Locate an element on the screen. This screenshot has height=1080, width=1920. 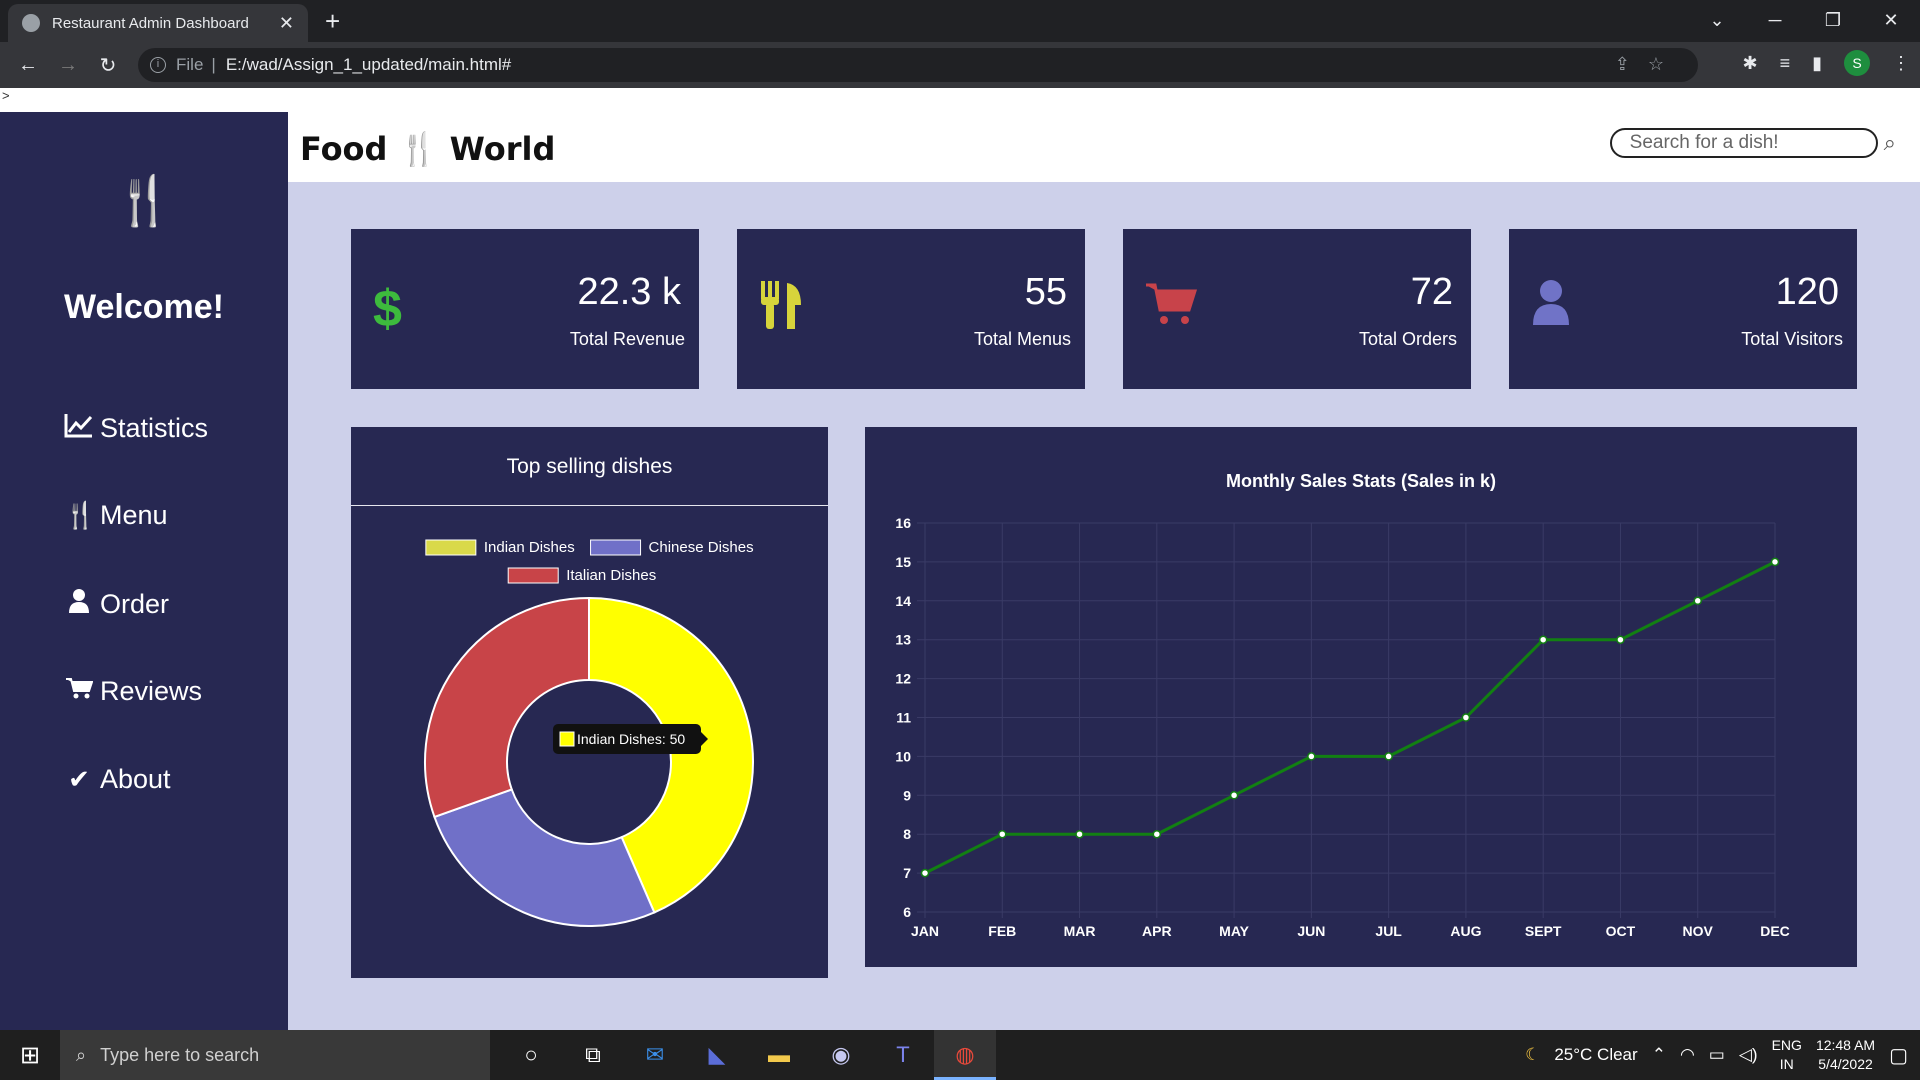
close-tab-icon: ✕ is located at coordinates (286, 23).